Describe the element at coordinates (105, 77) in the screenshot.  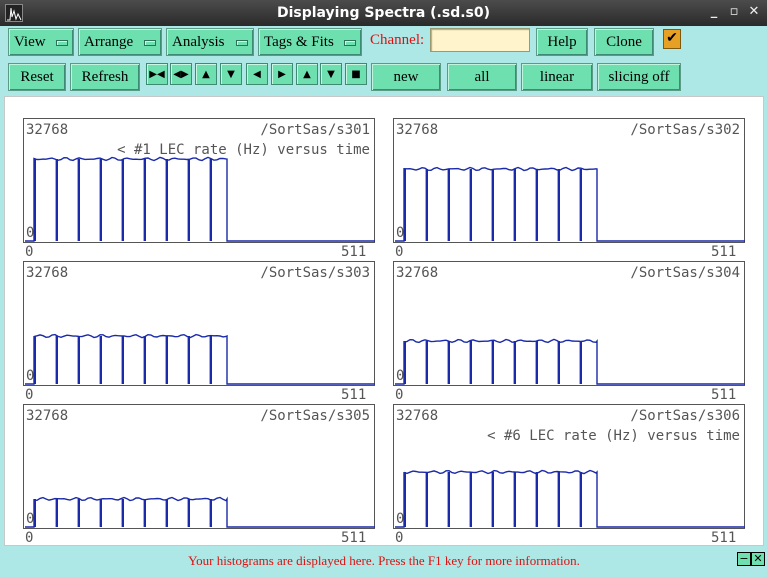
I see `refresh-button: Refresh` at that location.